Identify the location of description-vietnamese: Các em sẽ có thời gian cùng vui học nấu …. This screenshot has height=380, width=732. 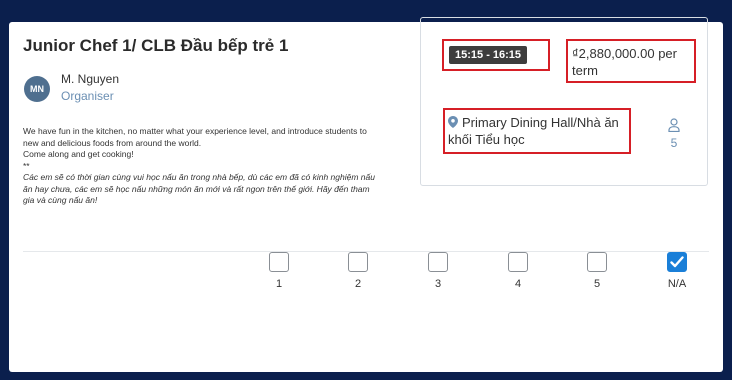
(199, 188).